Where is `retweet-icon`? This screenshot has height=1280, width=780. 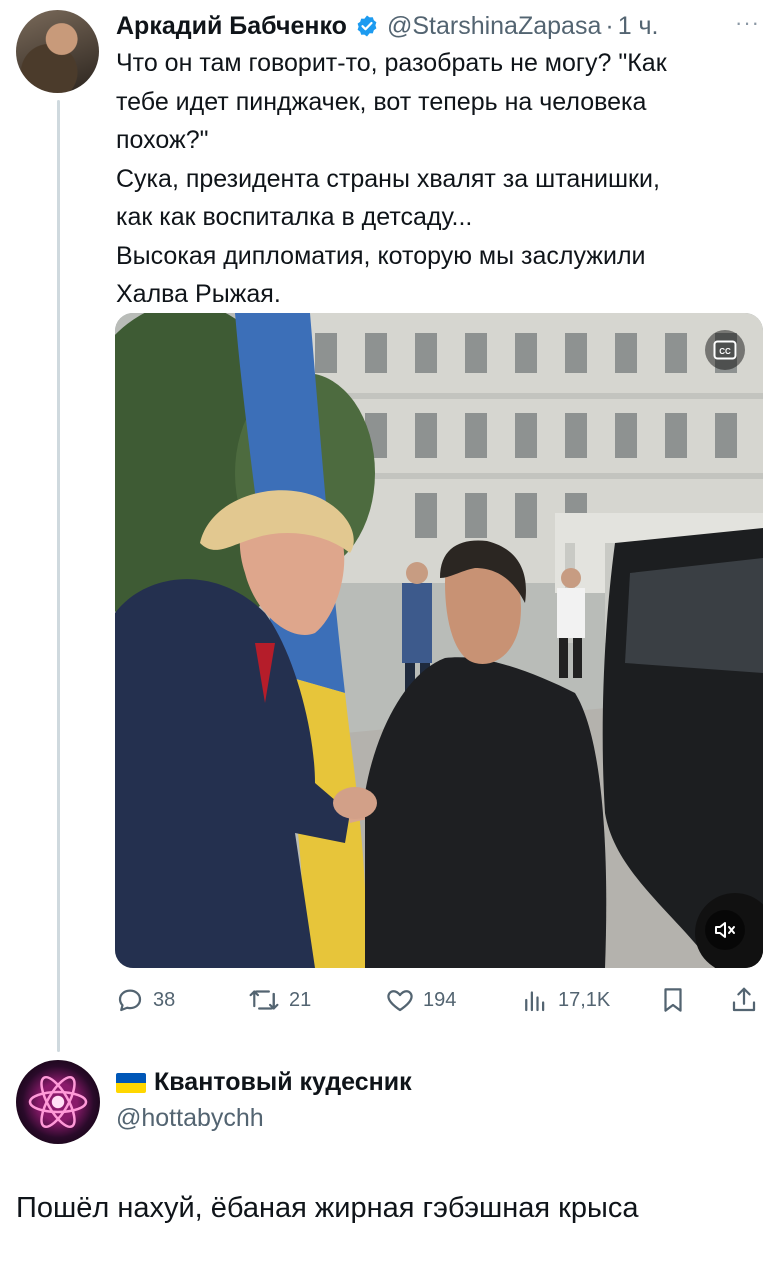 retweet-icon is located at coordinates (264, 1000).